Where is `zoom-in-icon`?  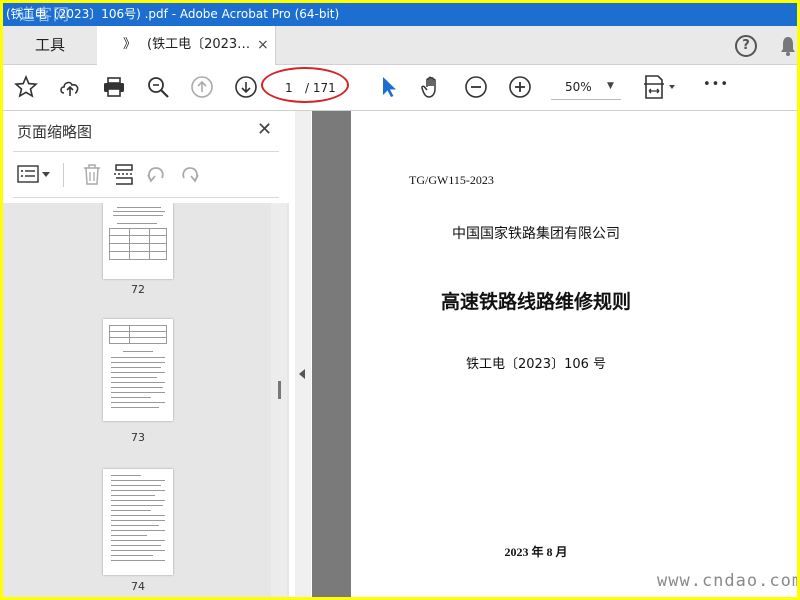 zoom-in-icon is located at coordinates (520, 87).